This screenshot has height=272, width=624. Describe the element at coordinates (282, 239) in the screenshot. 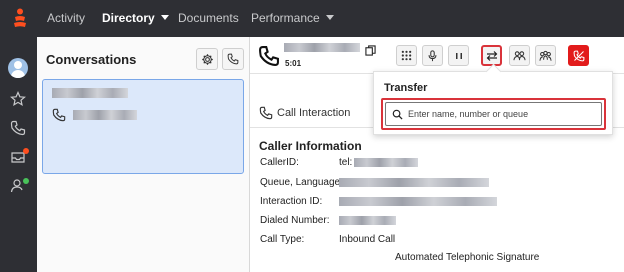

I see `call-type-label: Call Type:` at that location.